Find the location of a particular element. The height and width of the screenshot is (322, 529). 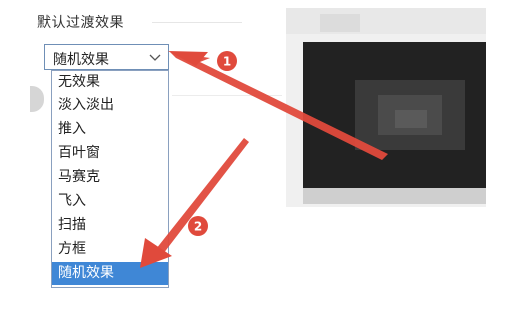

annotation-badge-1-label: 1 is located at coordinates (227, 62).